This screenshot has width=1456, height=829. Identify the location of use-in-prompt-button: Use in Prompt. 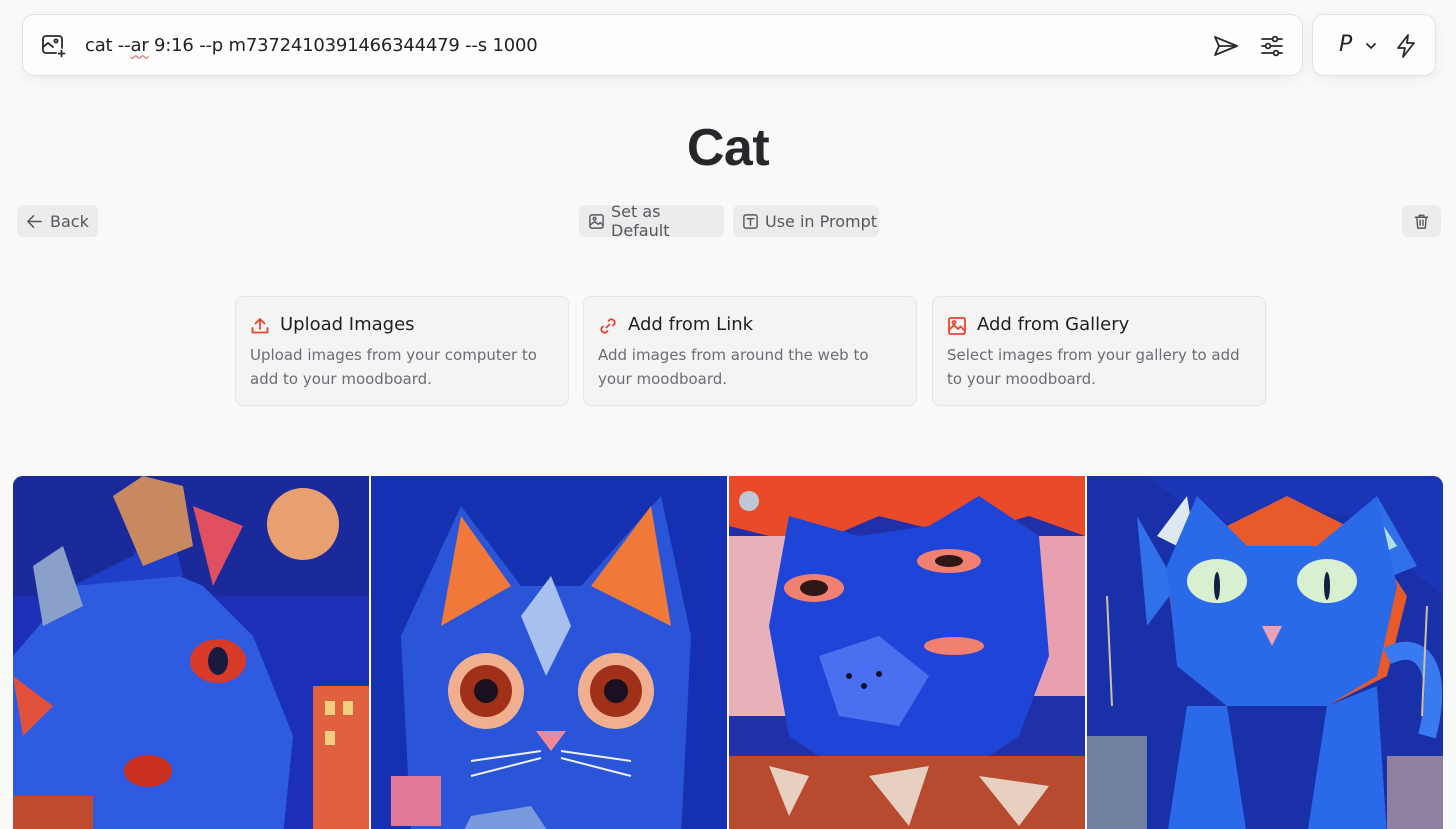
(806, 221).